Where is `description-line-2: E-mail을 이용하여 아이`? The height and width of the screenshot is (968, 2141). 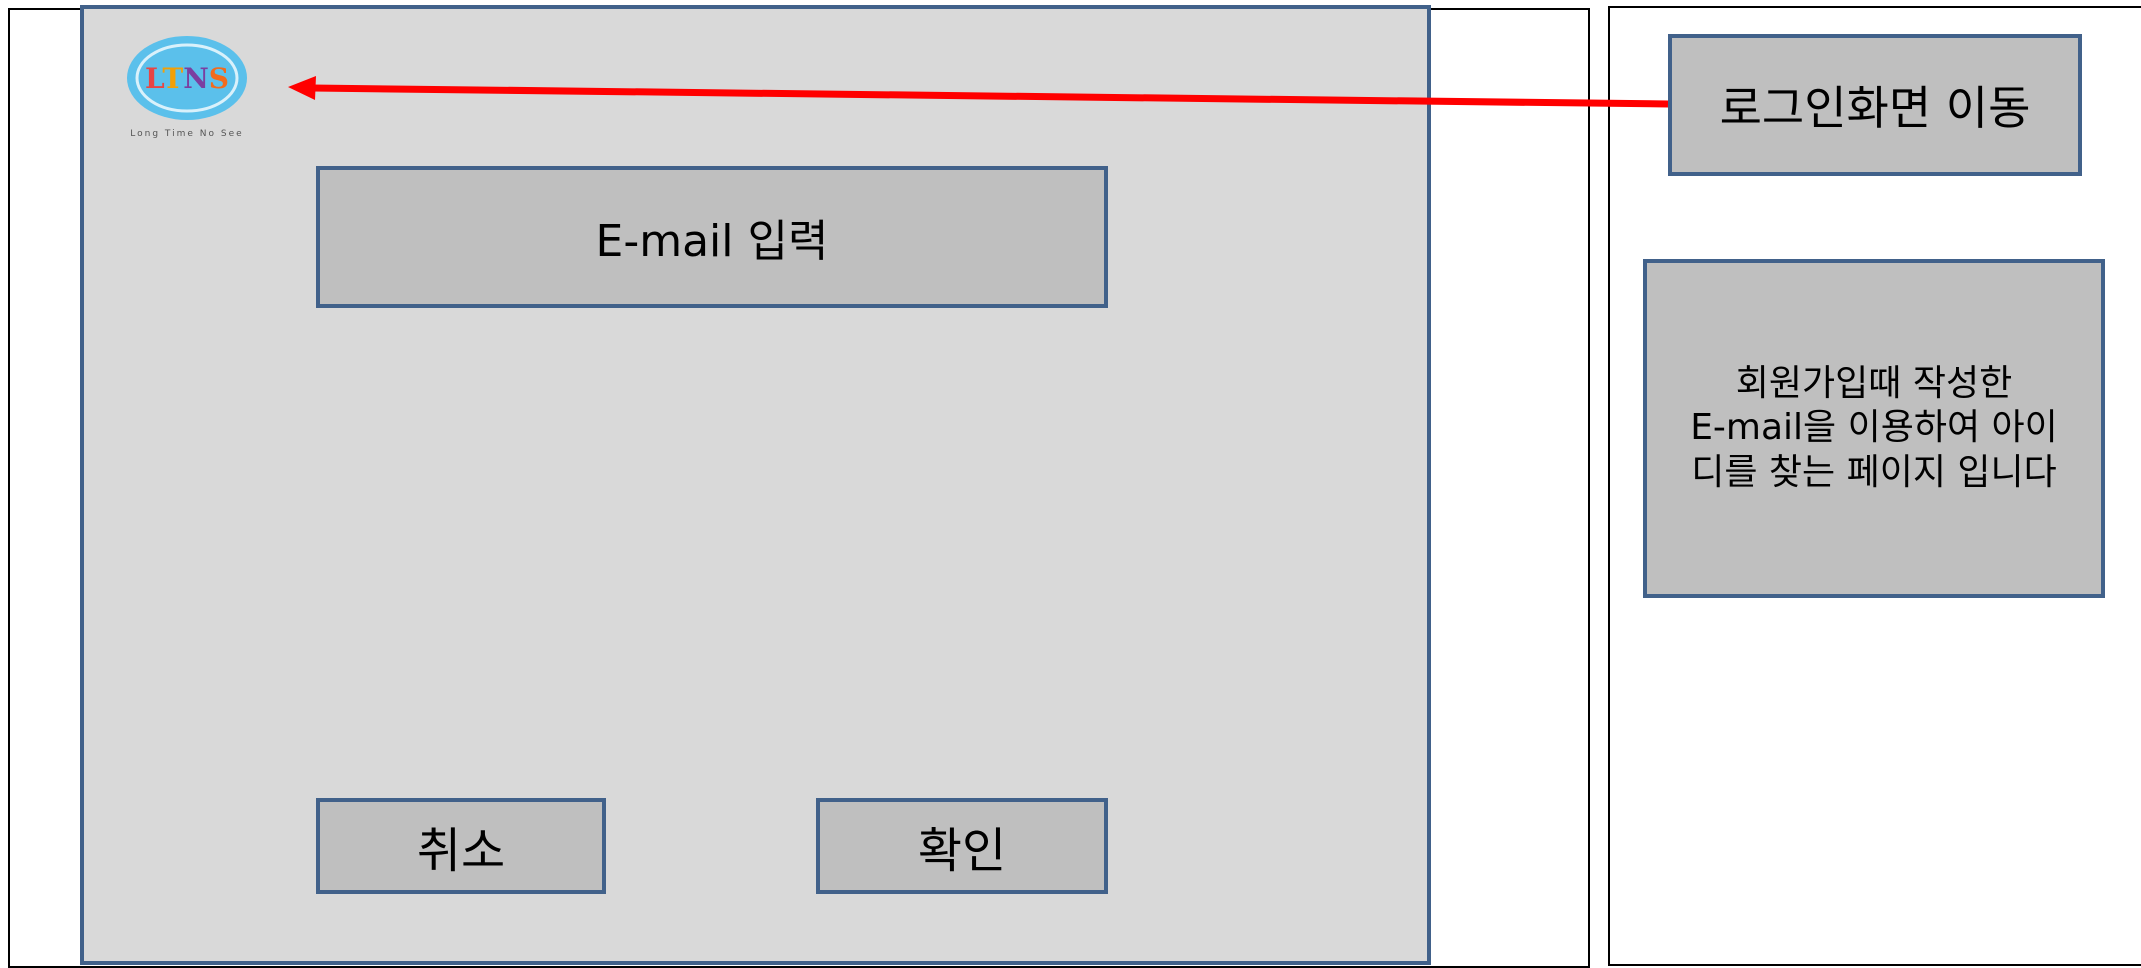 description-line-2: E-mail을 이용하여 아이 is located at coordinates (1874, 428).